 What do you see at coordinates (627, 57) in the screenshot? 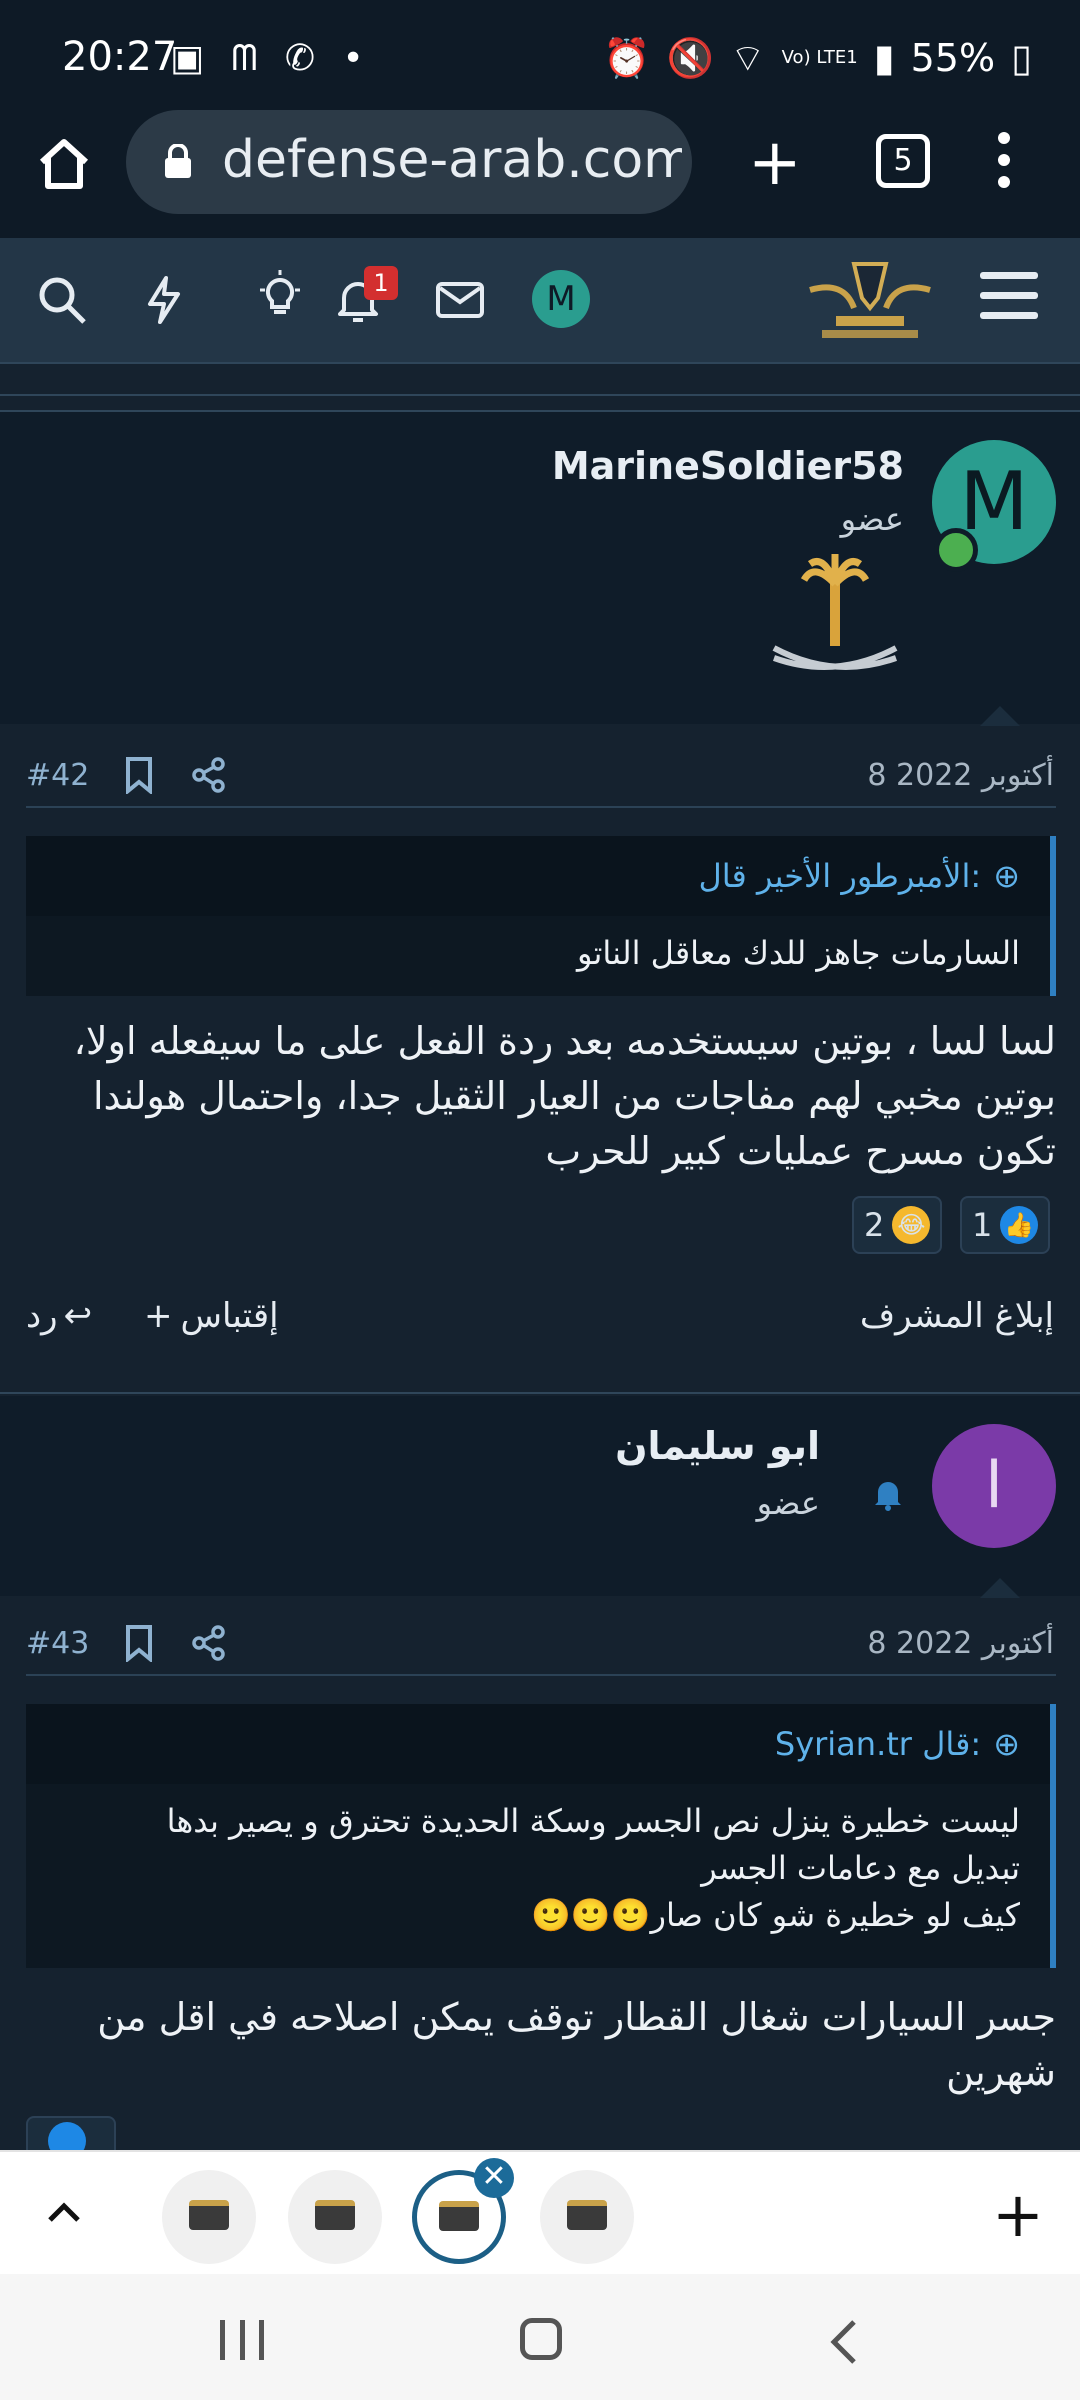
I see `alarm-icon: ⏰` at bounding box center [627, 57].